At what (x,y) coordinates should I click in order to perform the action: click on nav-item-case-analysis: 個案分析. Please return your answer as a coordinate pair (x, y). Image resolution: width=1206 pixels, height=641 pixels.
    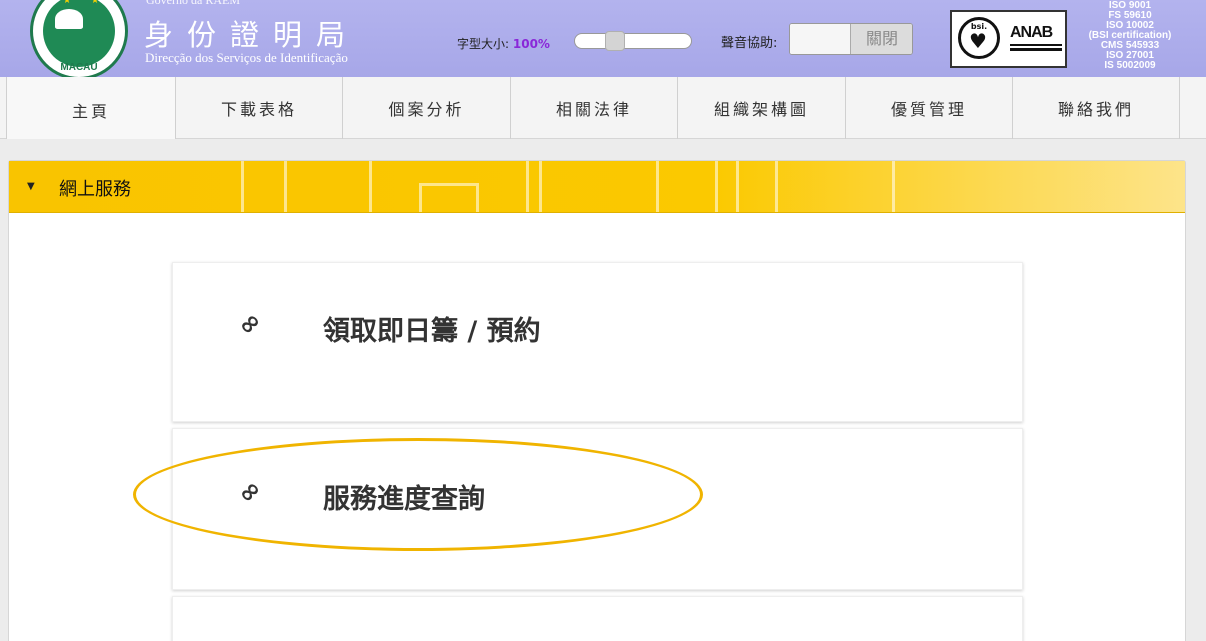
    Looking at the image, I should click on (426, 108).